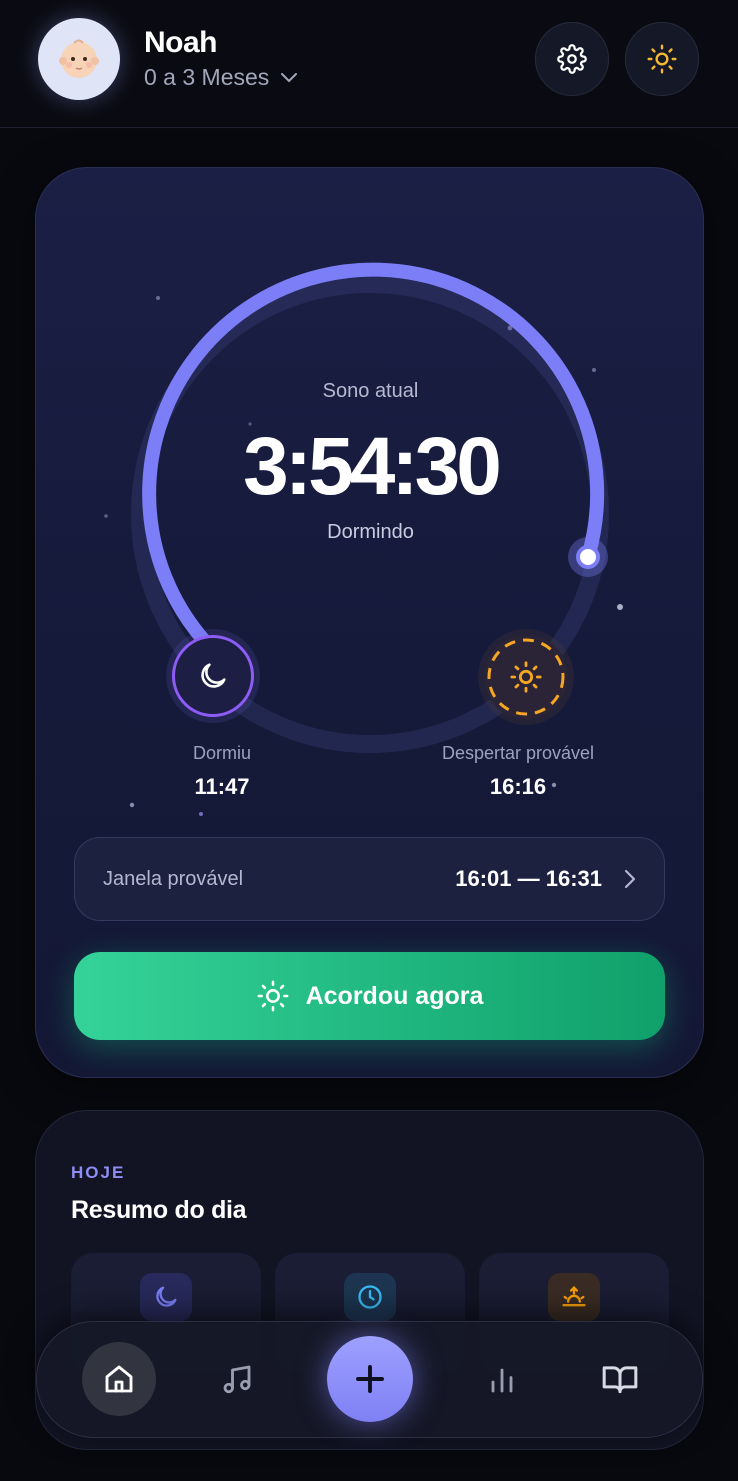  What do you see at coordinates (181, 42) in the screenshot?
I see `baby-name: Noah` at bounding box center [181, 42].